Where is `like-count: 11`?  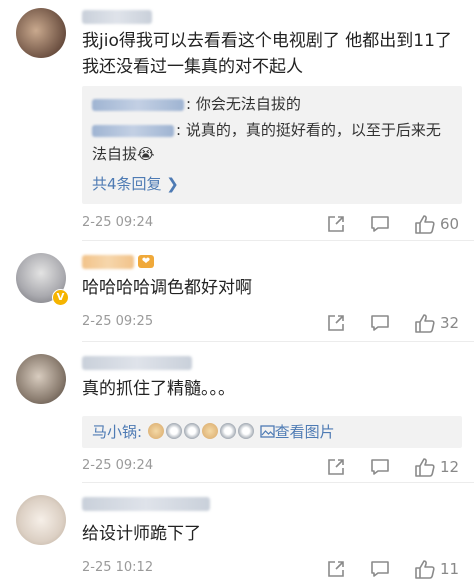
like-count: 11 is located at coordinates (450, 569).